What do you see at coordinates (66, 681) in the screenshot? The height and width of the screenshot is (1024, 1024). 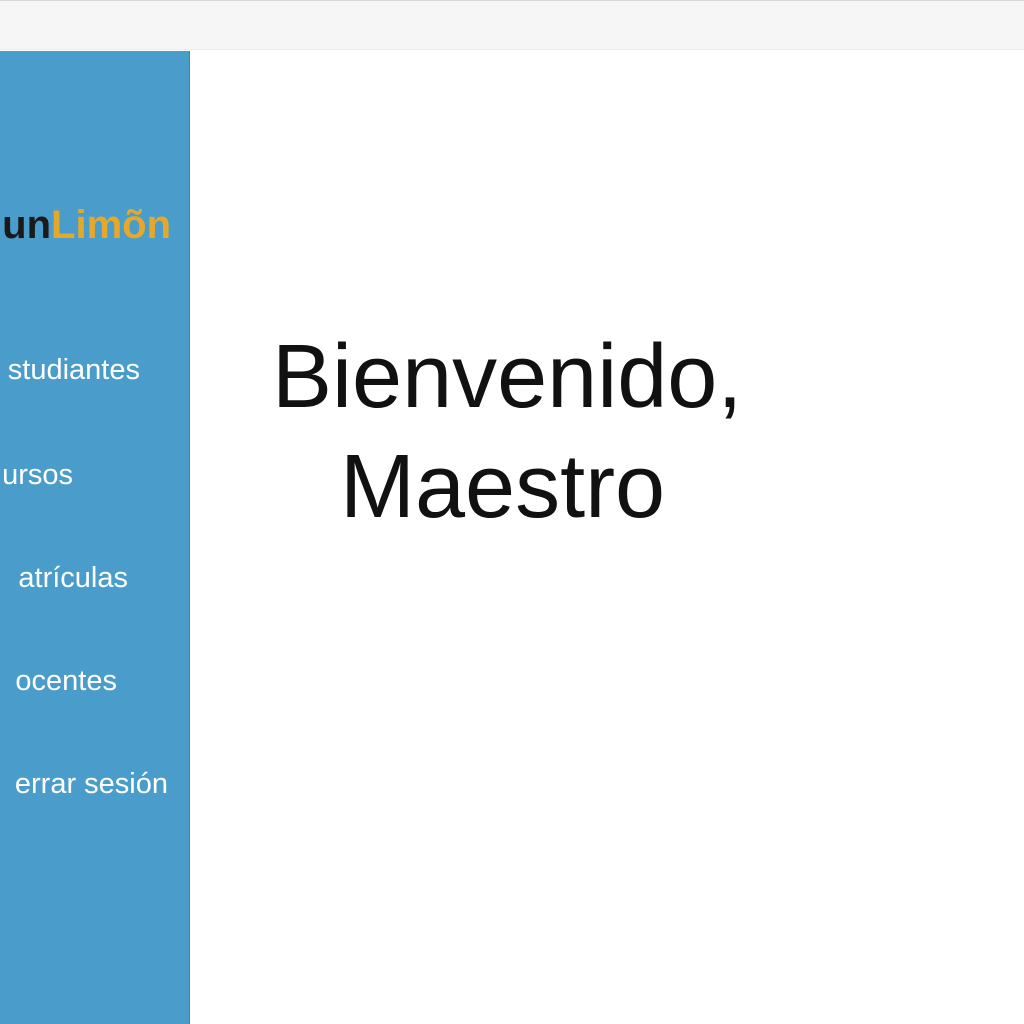 I see `sidebar-item-docentes: ocentes` at bounding box center [66, 681].